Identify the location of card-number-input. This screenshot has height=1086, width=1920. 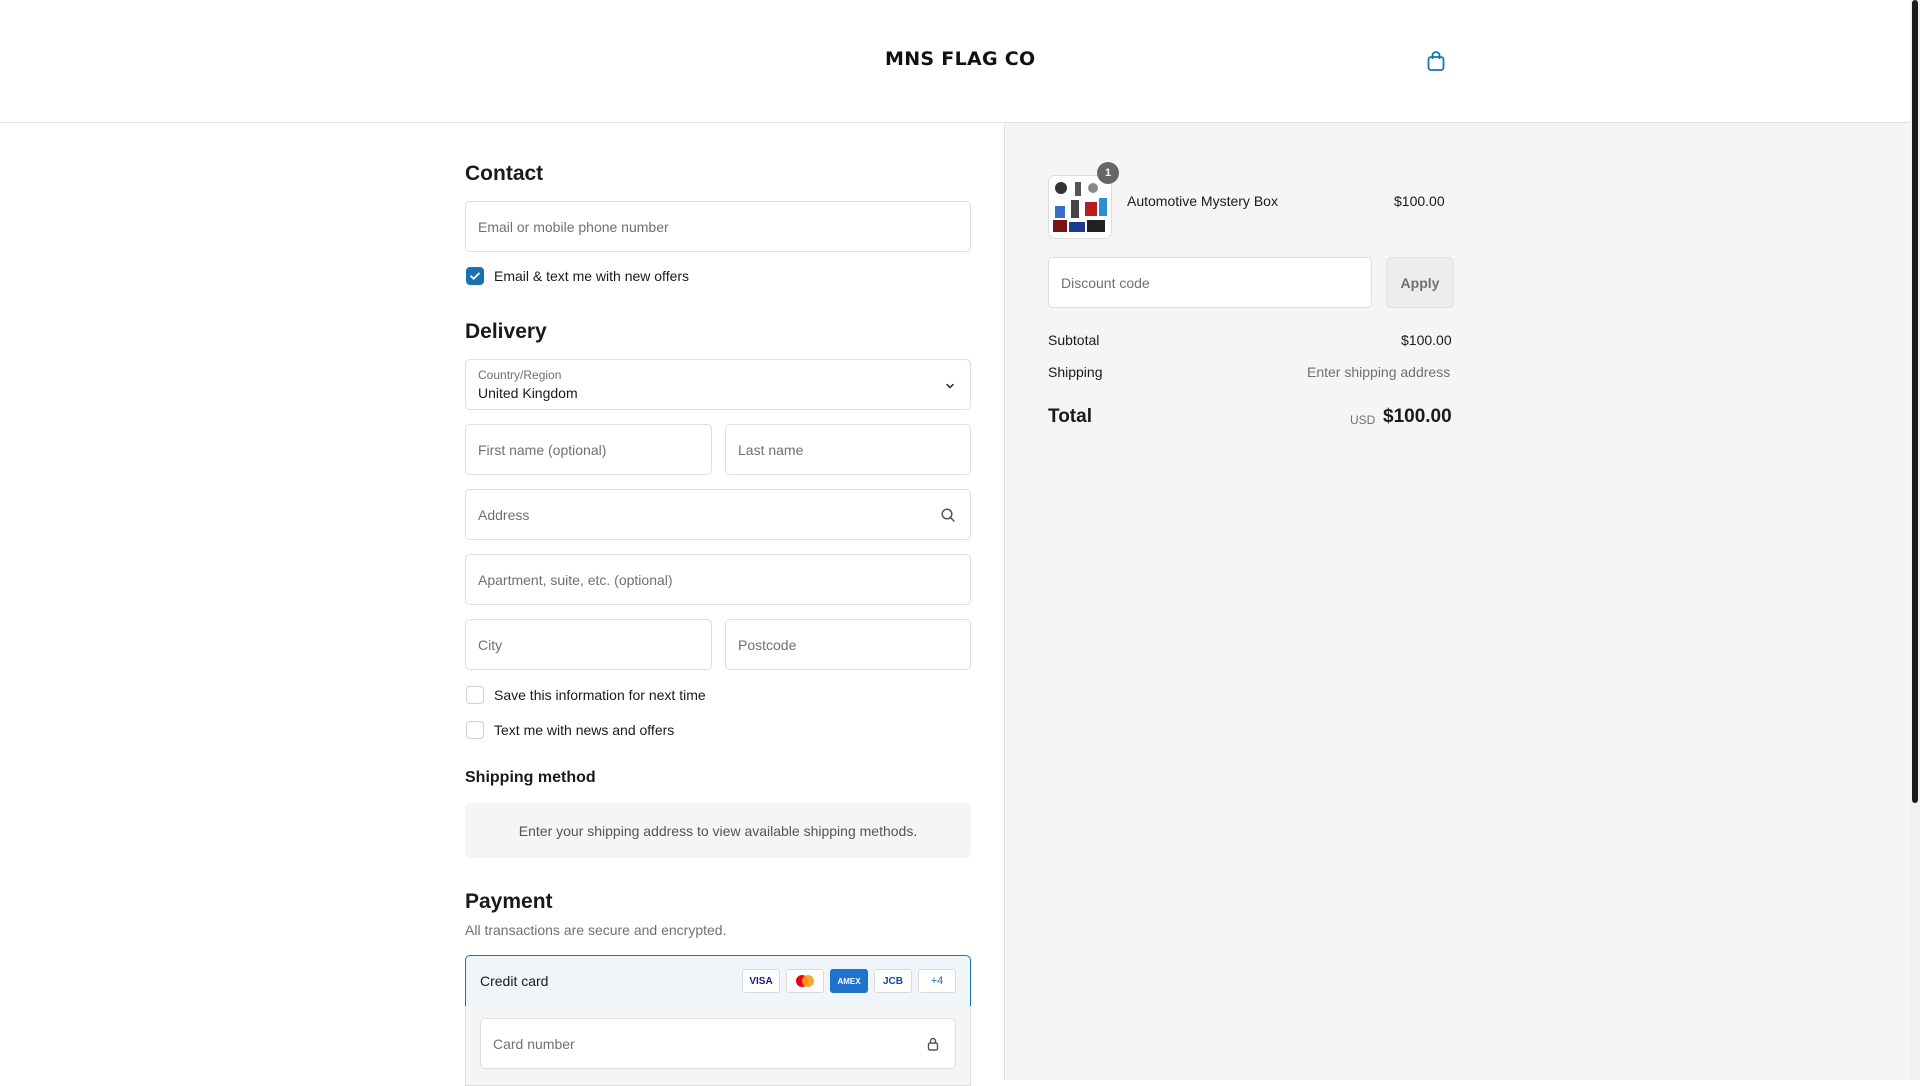
(718, 1043).